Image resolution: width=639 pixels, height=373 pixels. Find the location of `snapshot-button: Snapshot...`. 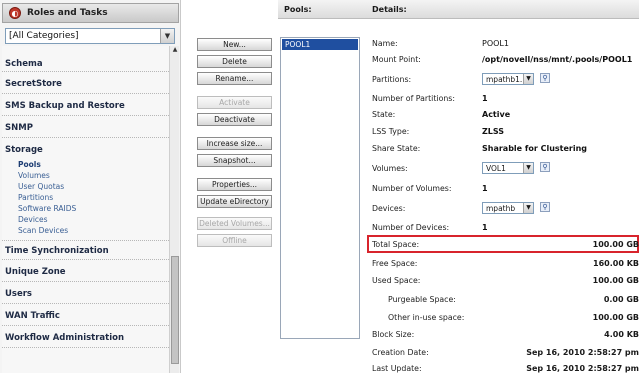

snapshot-button: Snapshot... is located at coordinates (234, 160).